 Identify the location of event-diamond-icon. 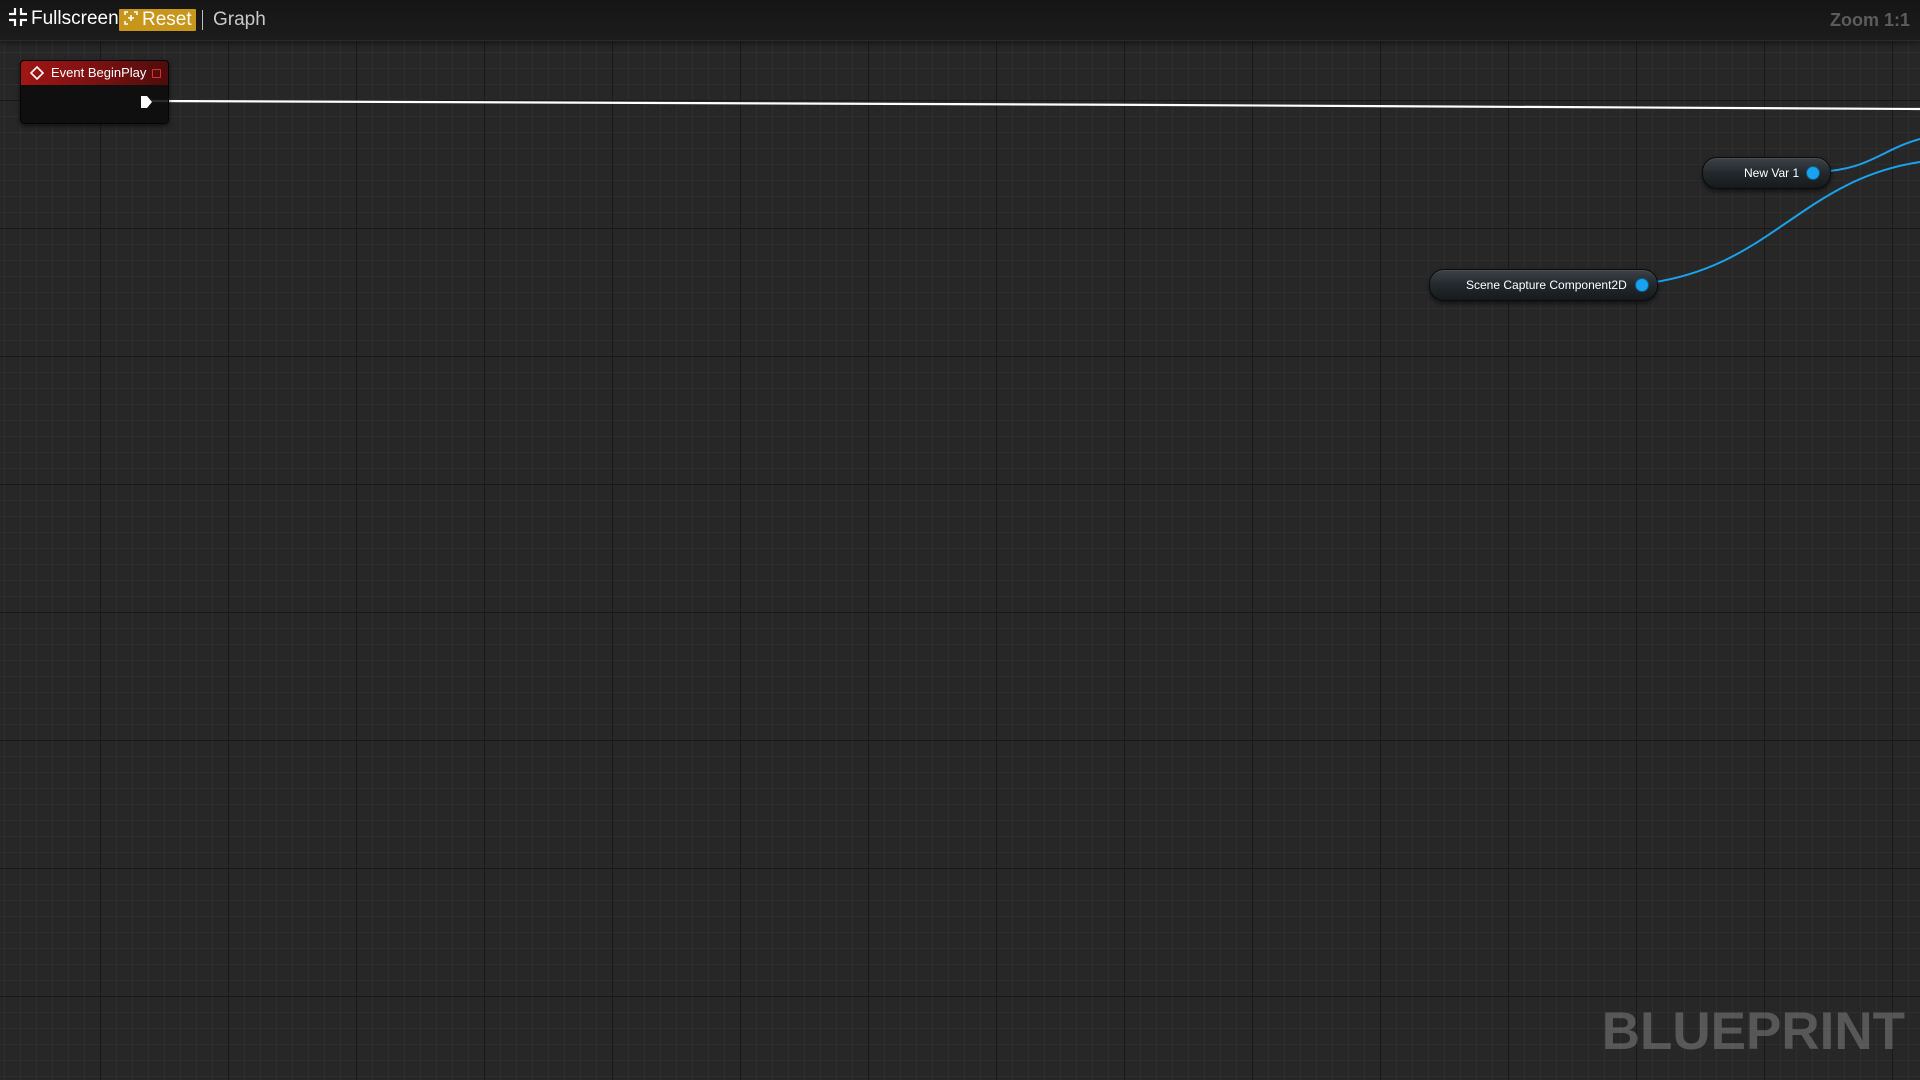
(37, 73).